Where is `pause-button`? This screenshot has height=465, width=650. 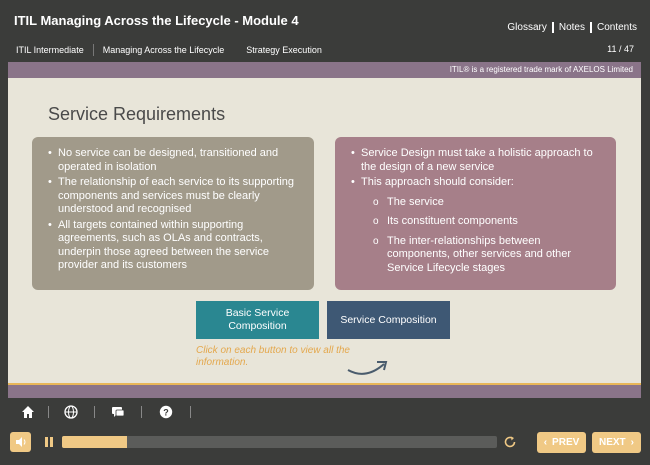 pause-button is located at coordinates (49, 442).